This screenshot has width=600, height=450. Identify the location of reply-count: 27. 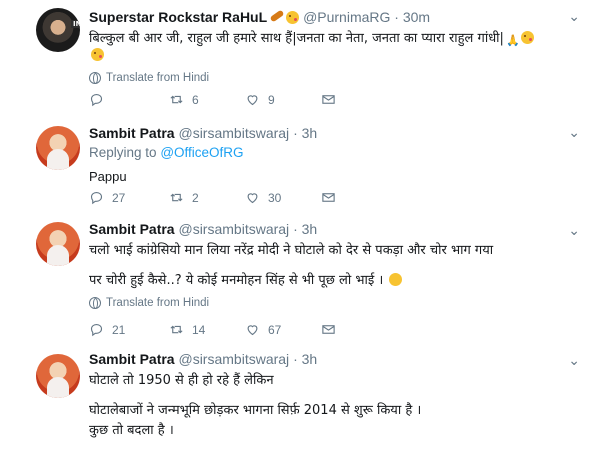
(119, 197).